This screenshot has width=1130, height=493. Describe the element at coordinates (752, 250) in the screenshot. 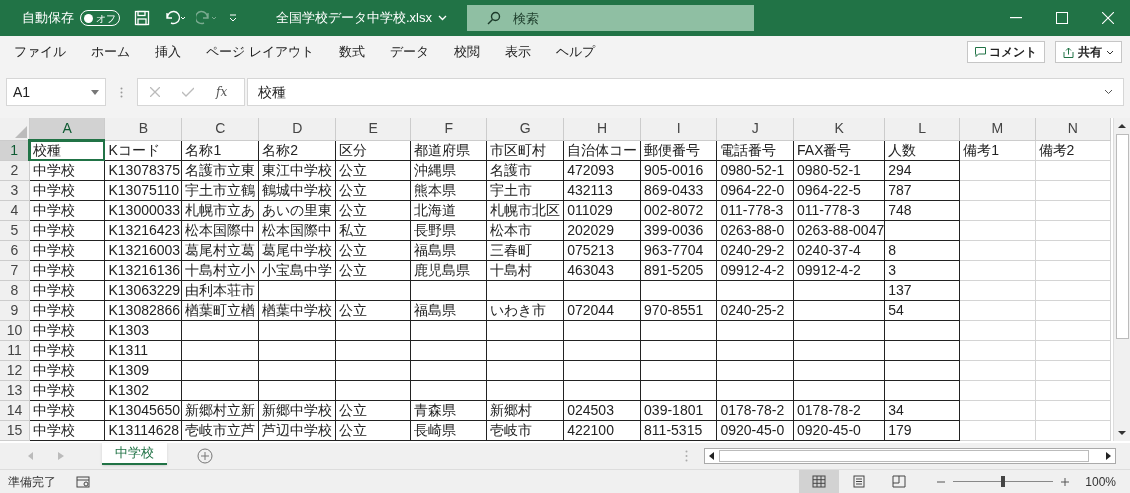

I see `table-cell: 0240-29-2` at that location.